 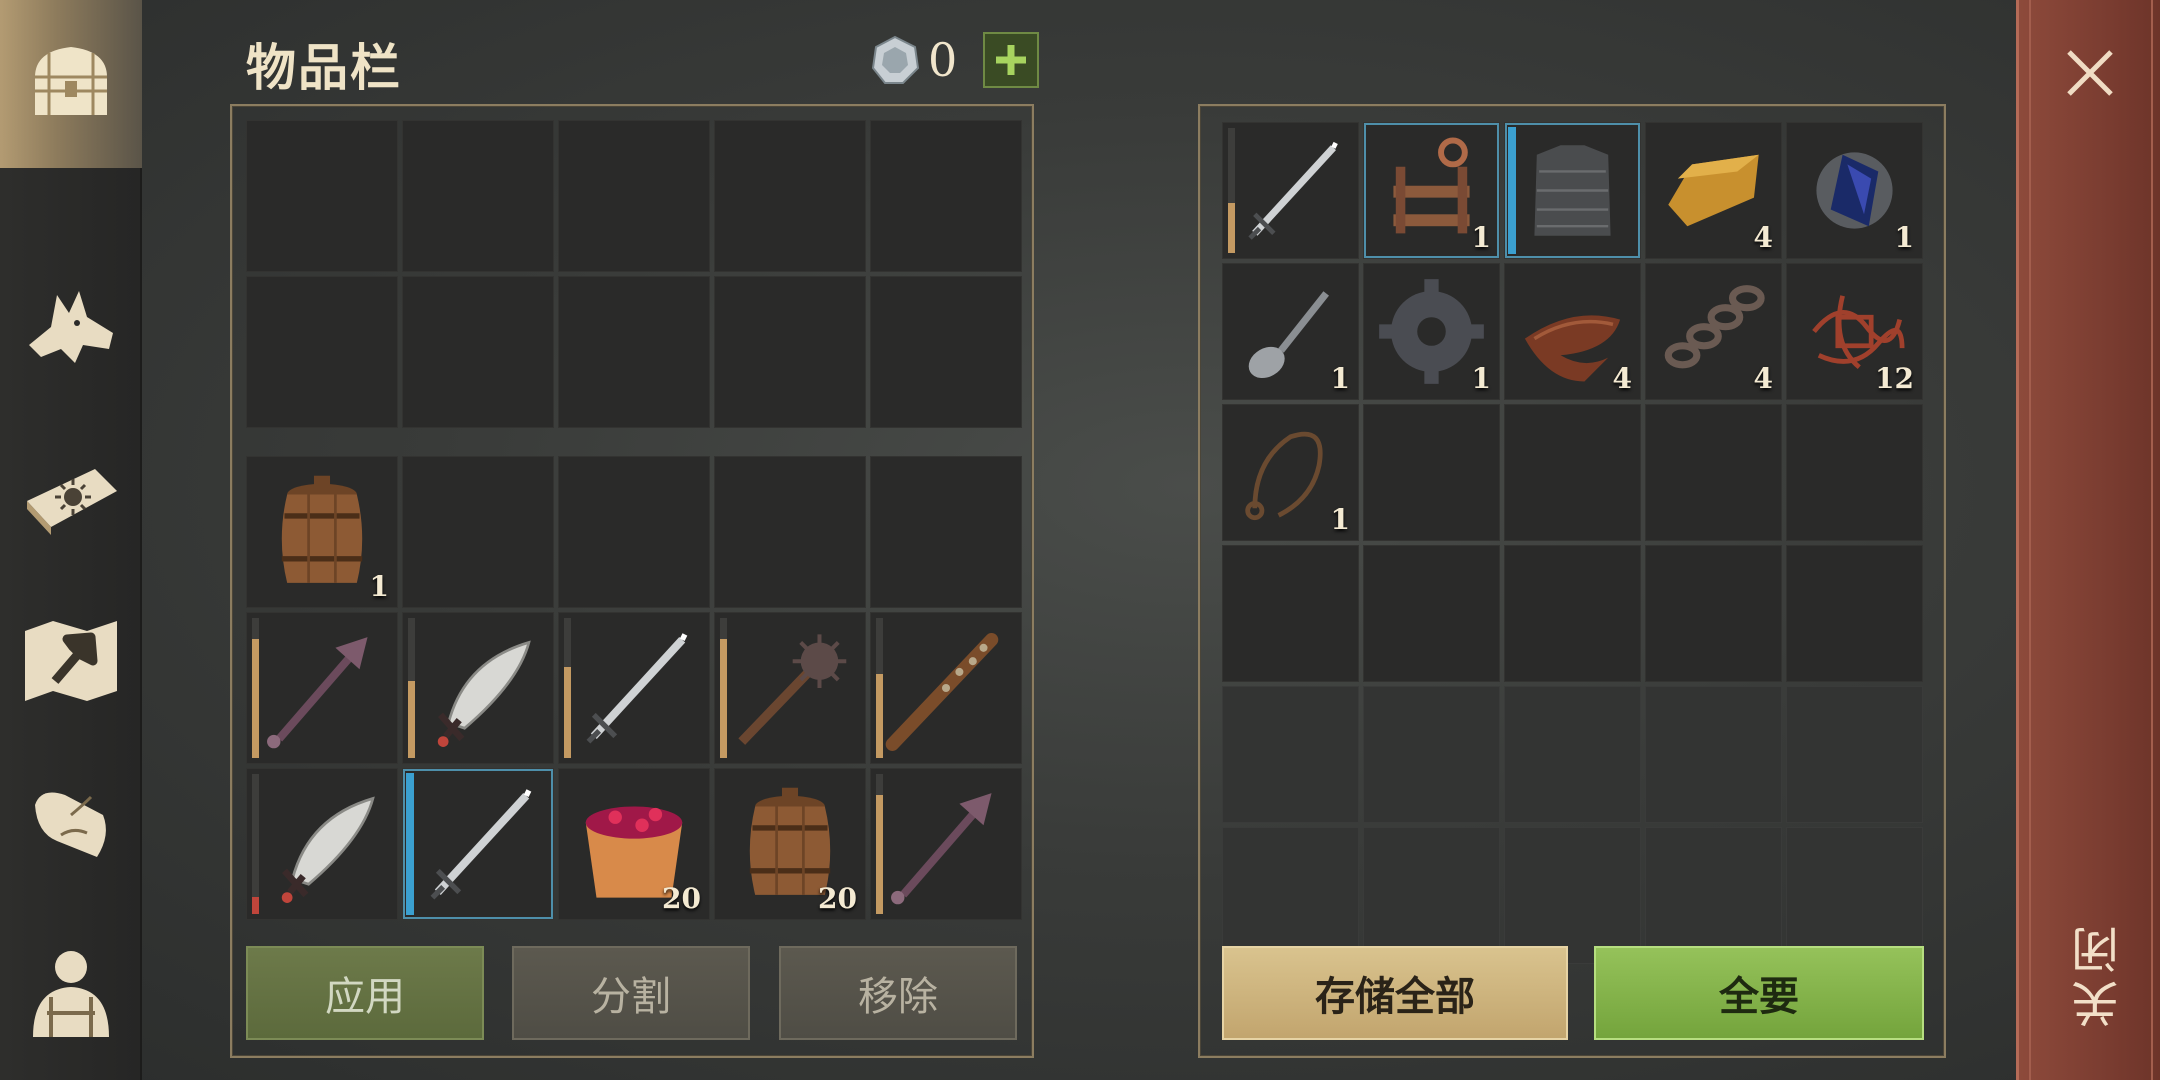 I want to click on backpack-character-icon, so click(x=71, y=994).